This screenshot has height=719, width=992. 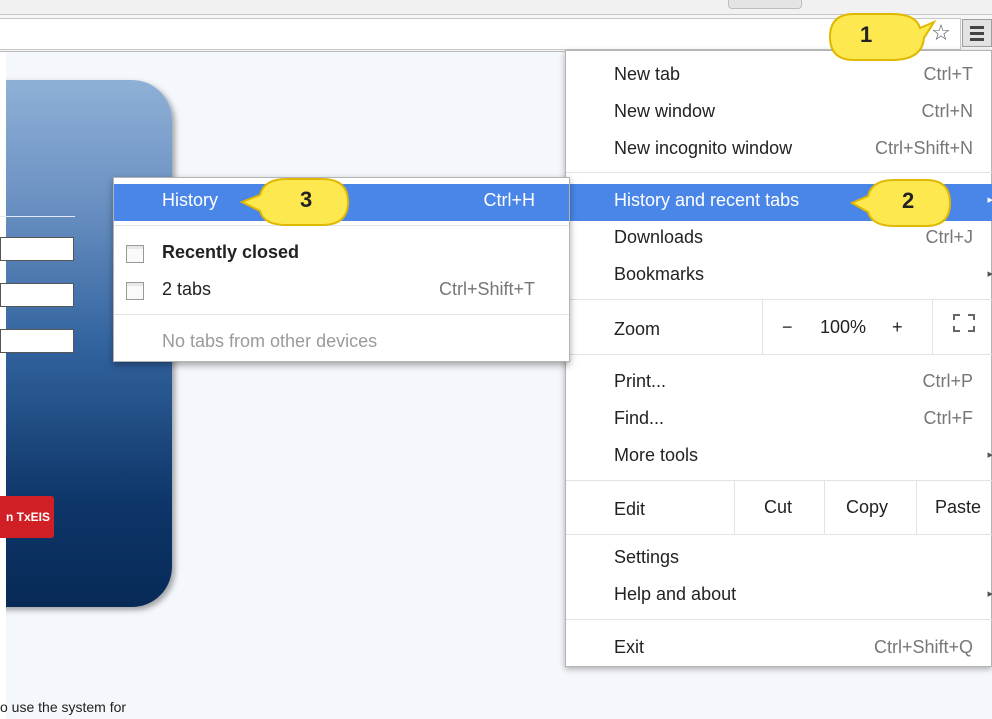 I want to click on callout-3: 3, so click(x=296, y=202).